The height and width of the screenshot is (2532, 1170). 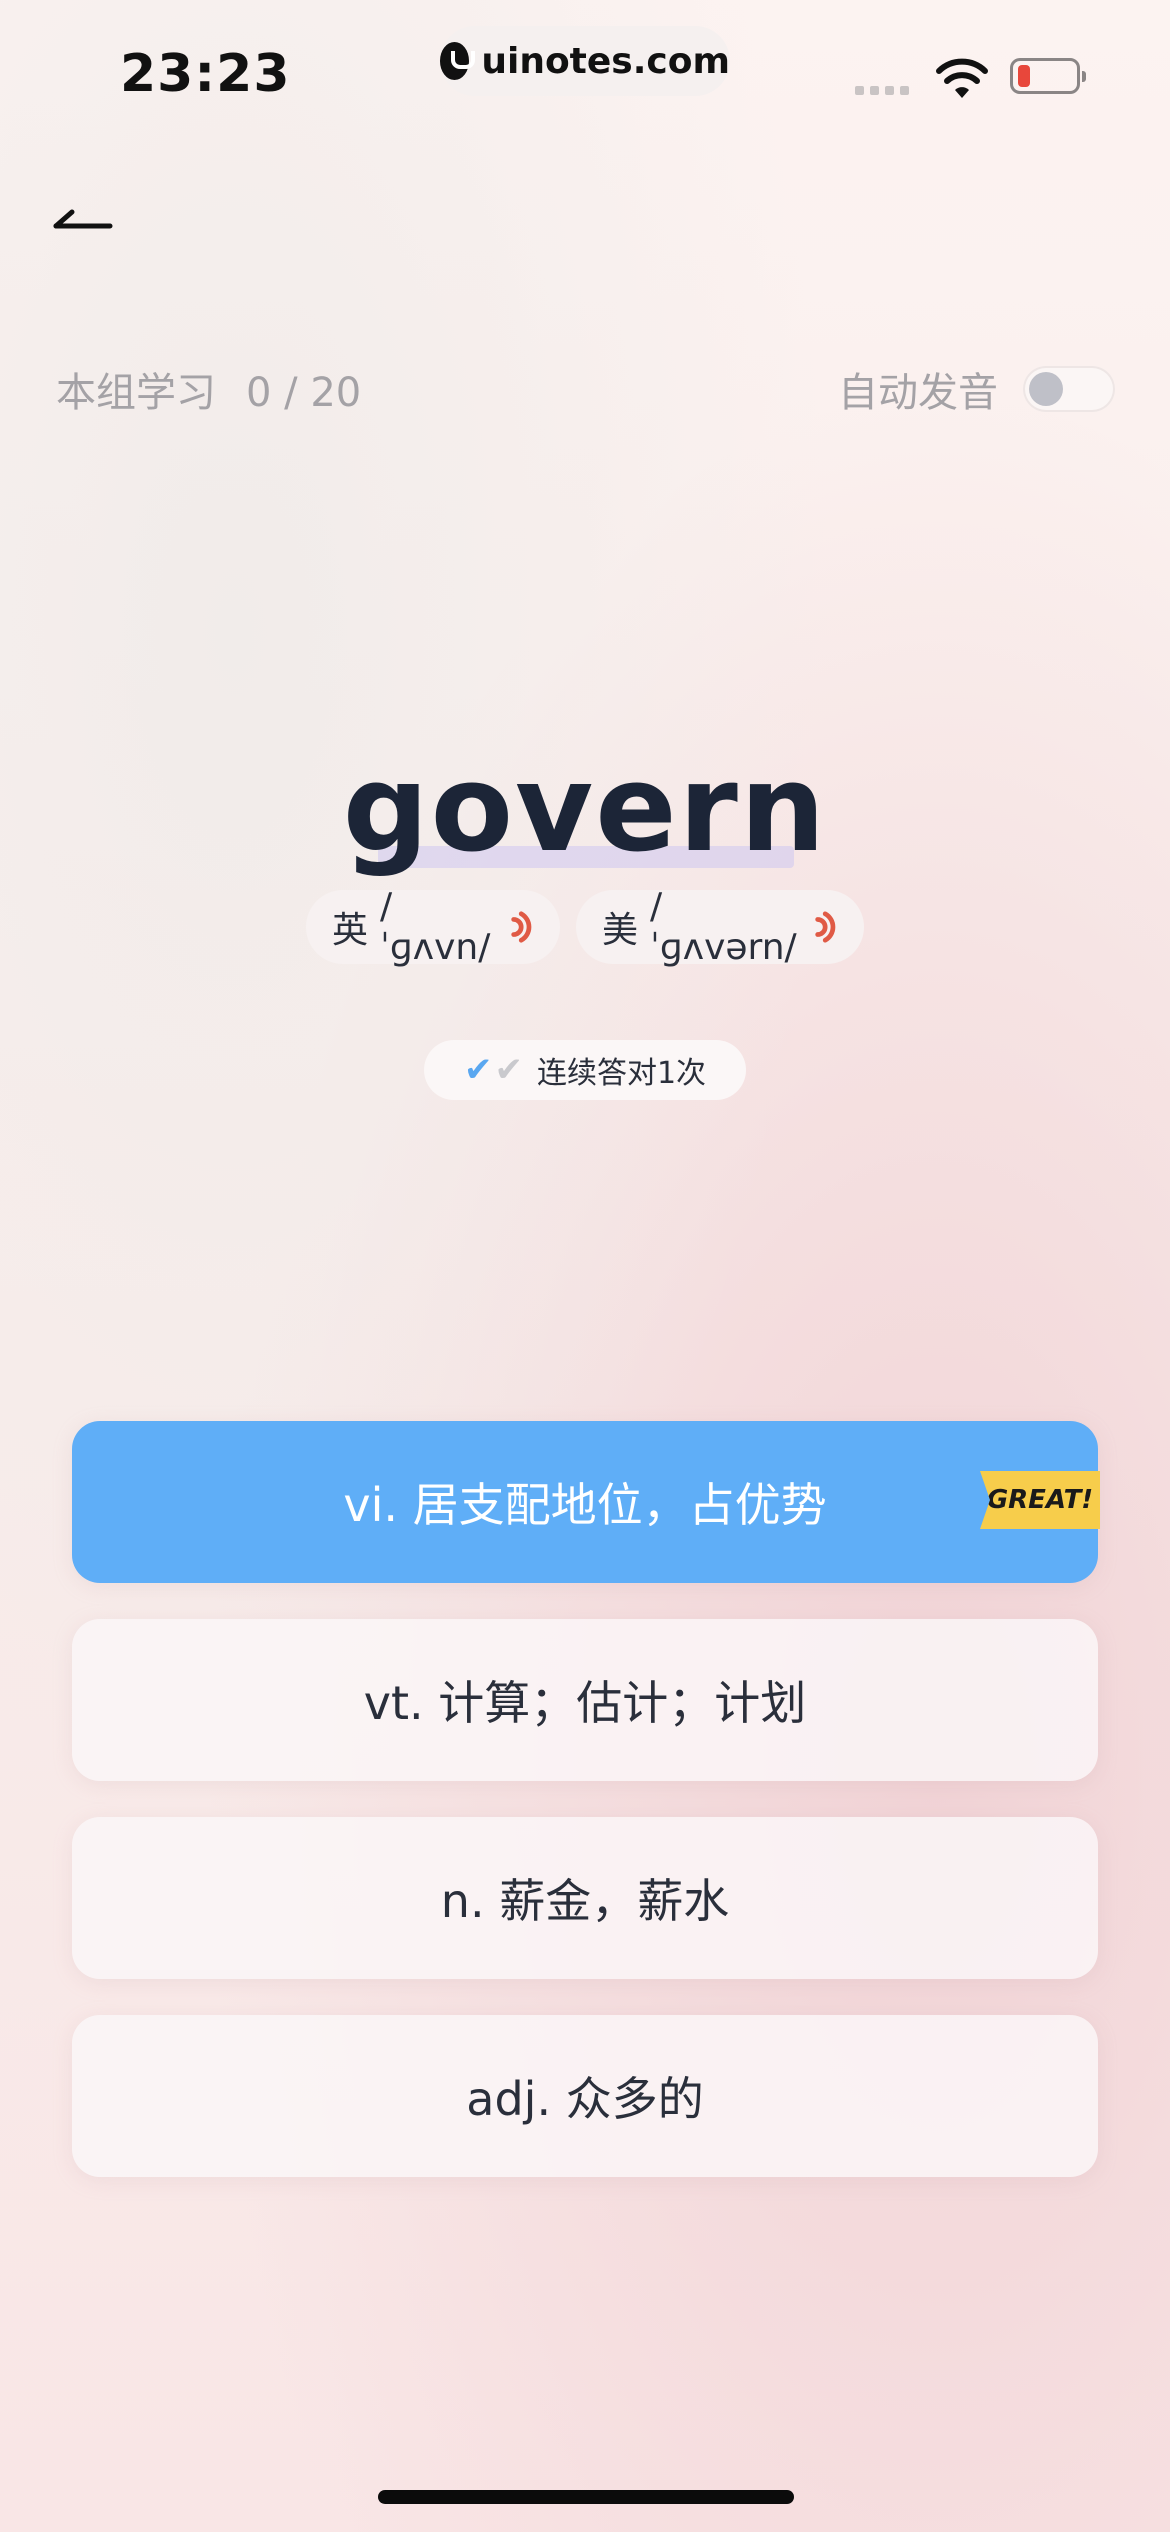 I want to click on auto-pronounce-toggle, so click(x=1069, y=389).